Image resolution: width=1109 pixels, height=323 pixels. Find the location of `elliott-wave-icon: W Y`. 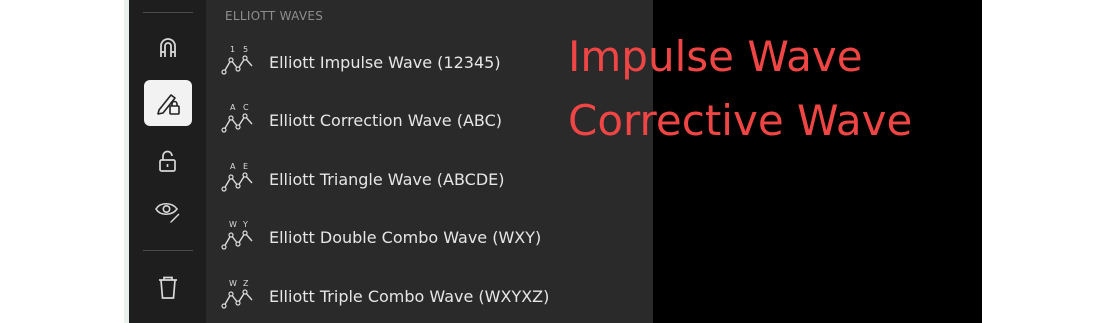

elliott-wave-icon: W Y is located at coordinates (237, 235).